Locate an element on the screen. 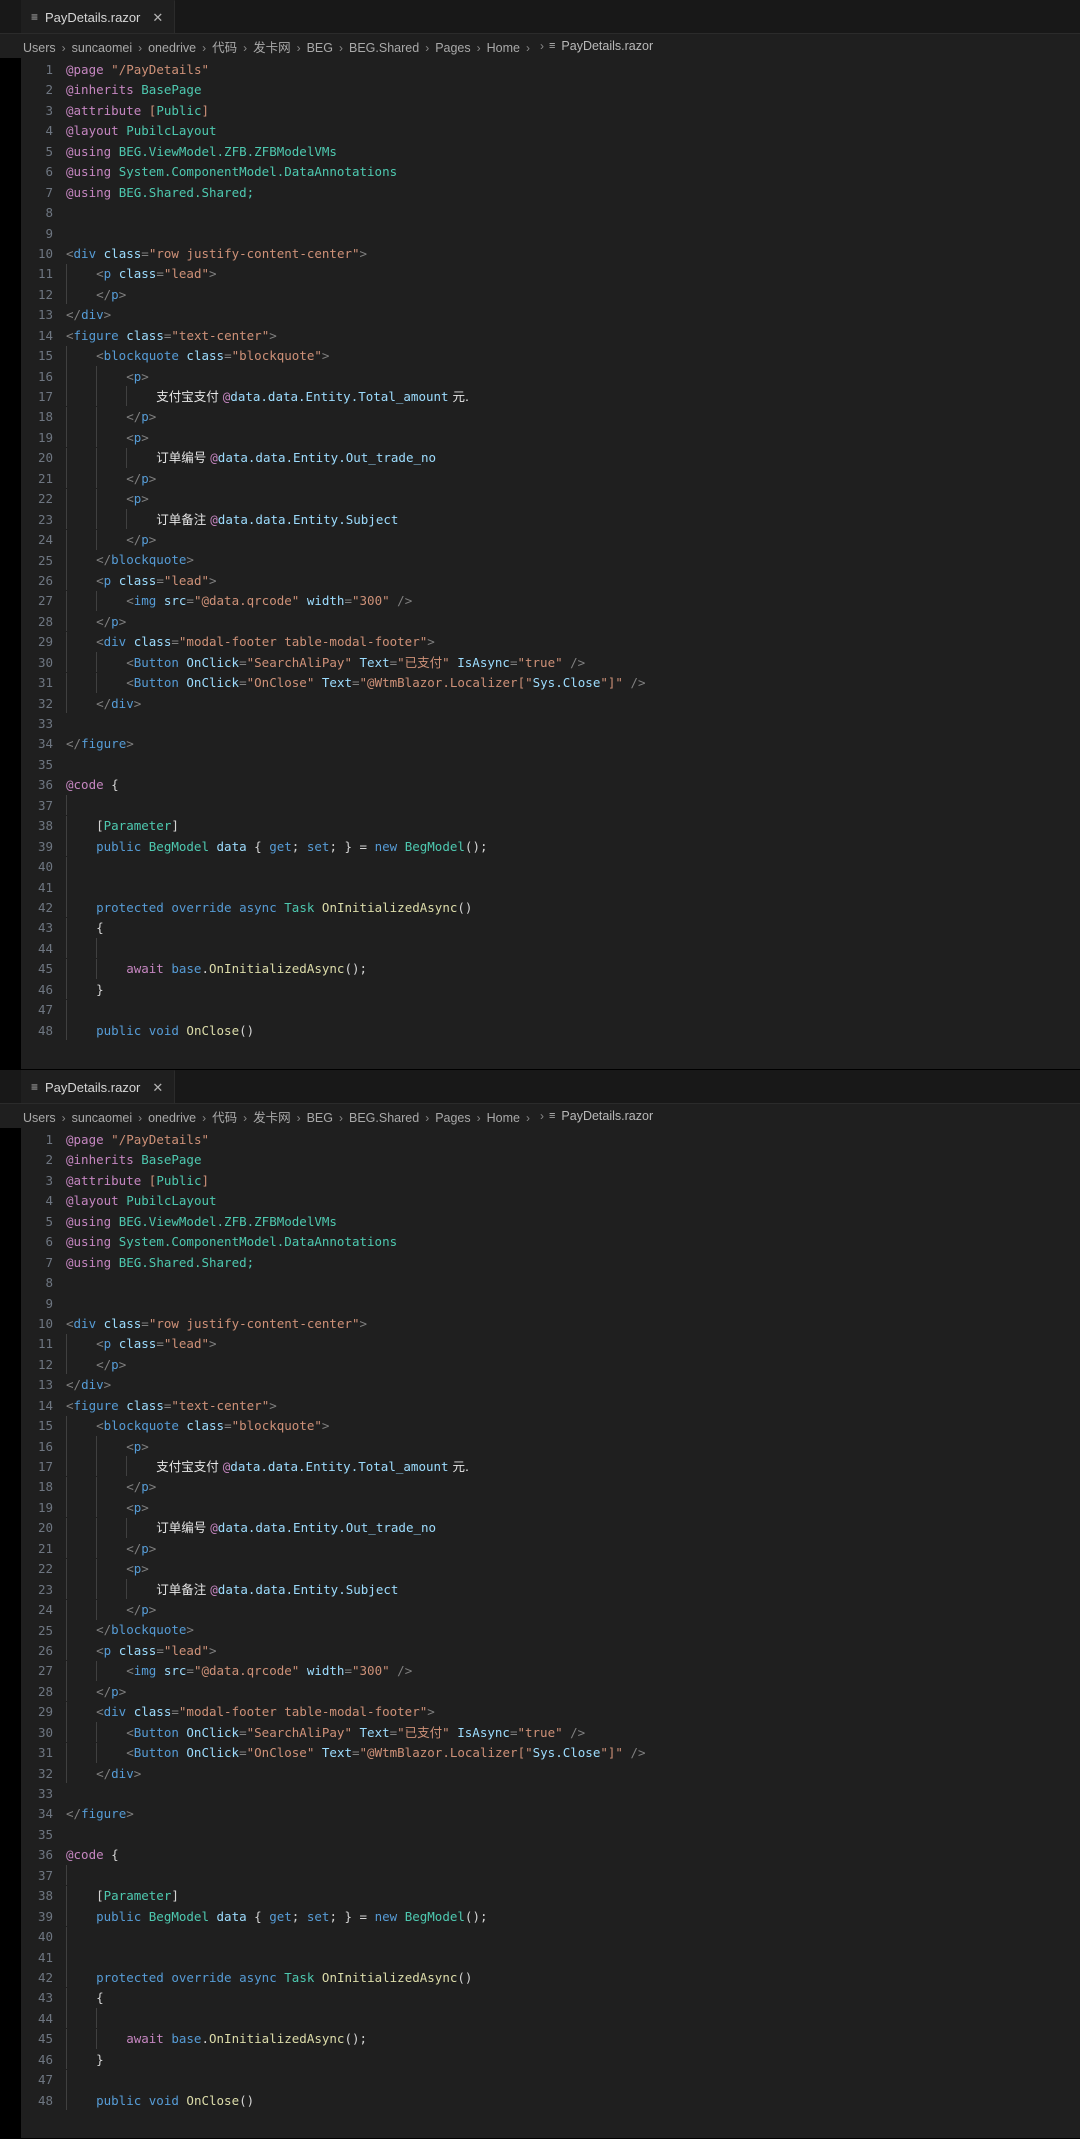  code-line: 5 @using BEG.ViewModel.ZFB.ZFBModelVMs is located at coordinates (540, 1222).